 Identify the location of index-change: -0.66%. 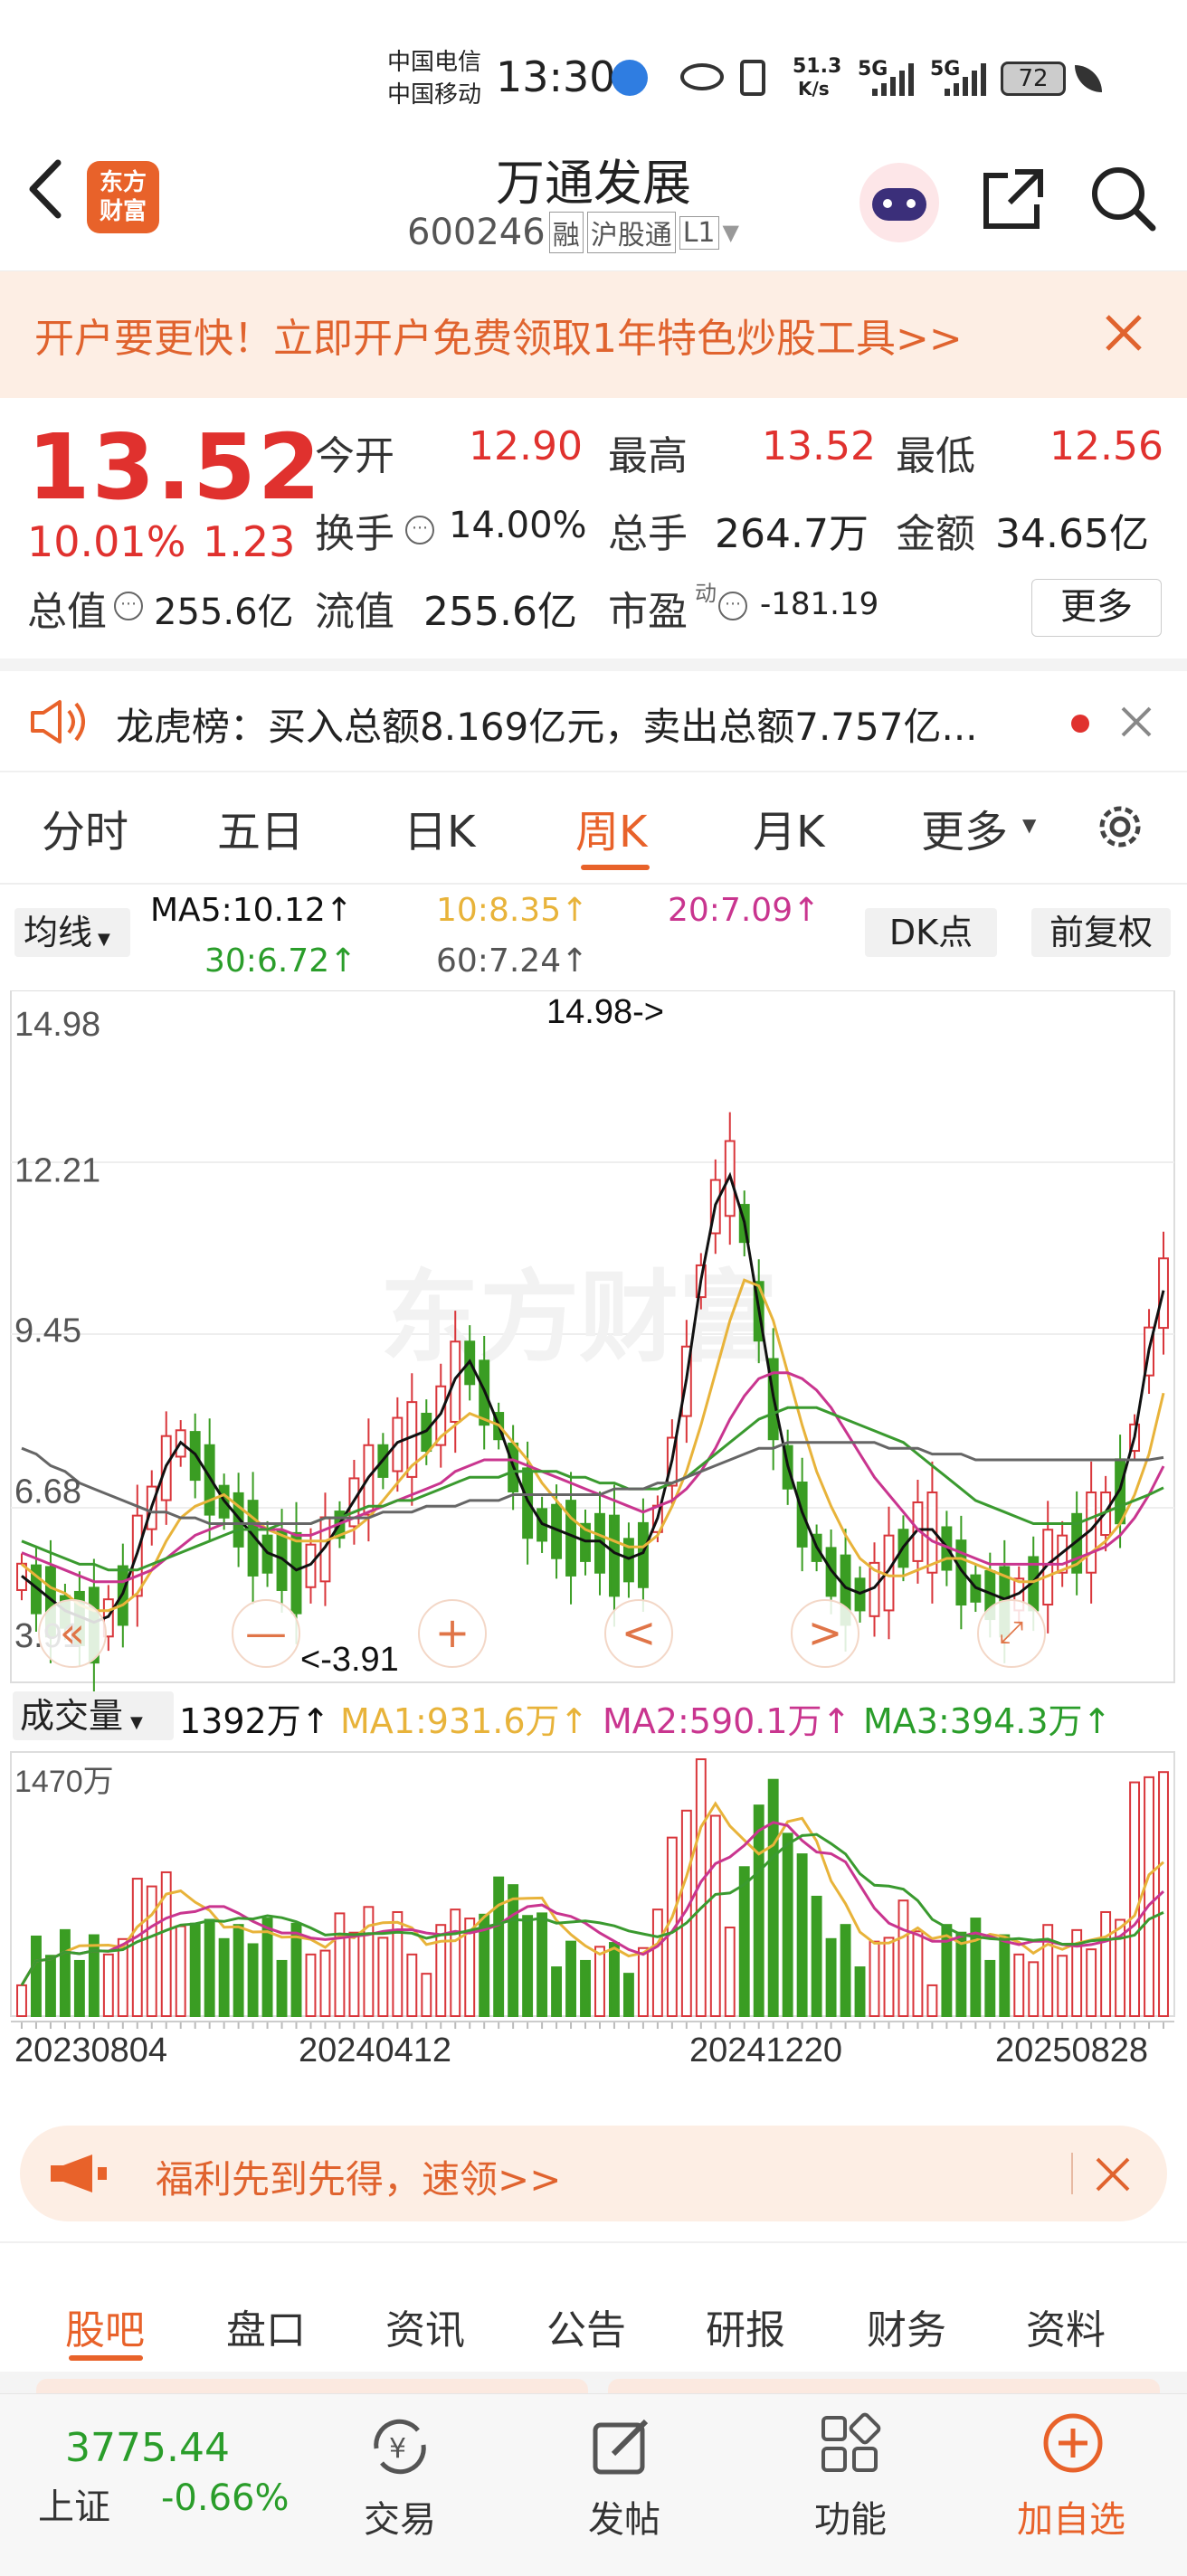
(225, 2498).